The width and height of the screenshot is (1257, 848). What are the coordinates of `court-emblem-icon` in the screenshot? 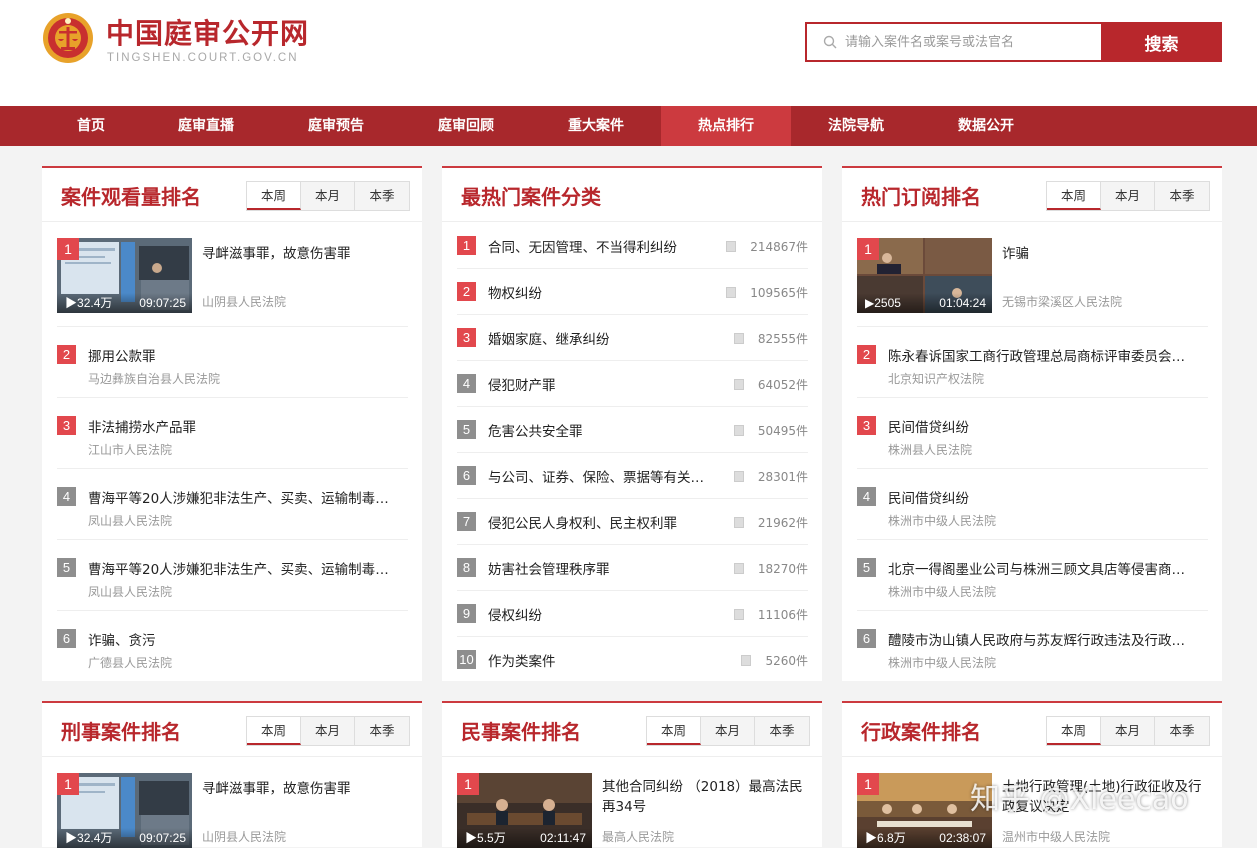 It's located at (68, 38).